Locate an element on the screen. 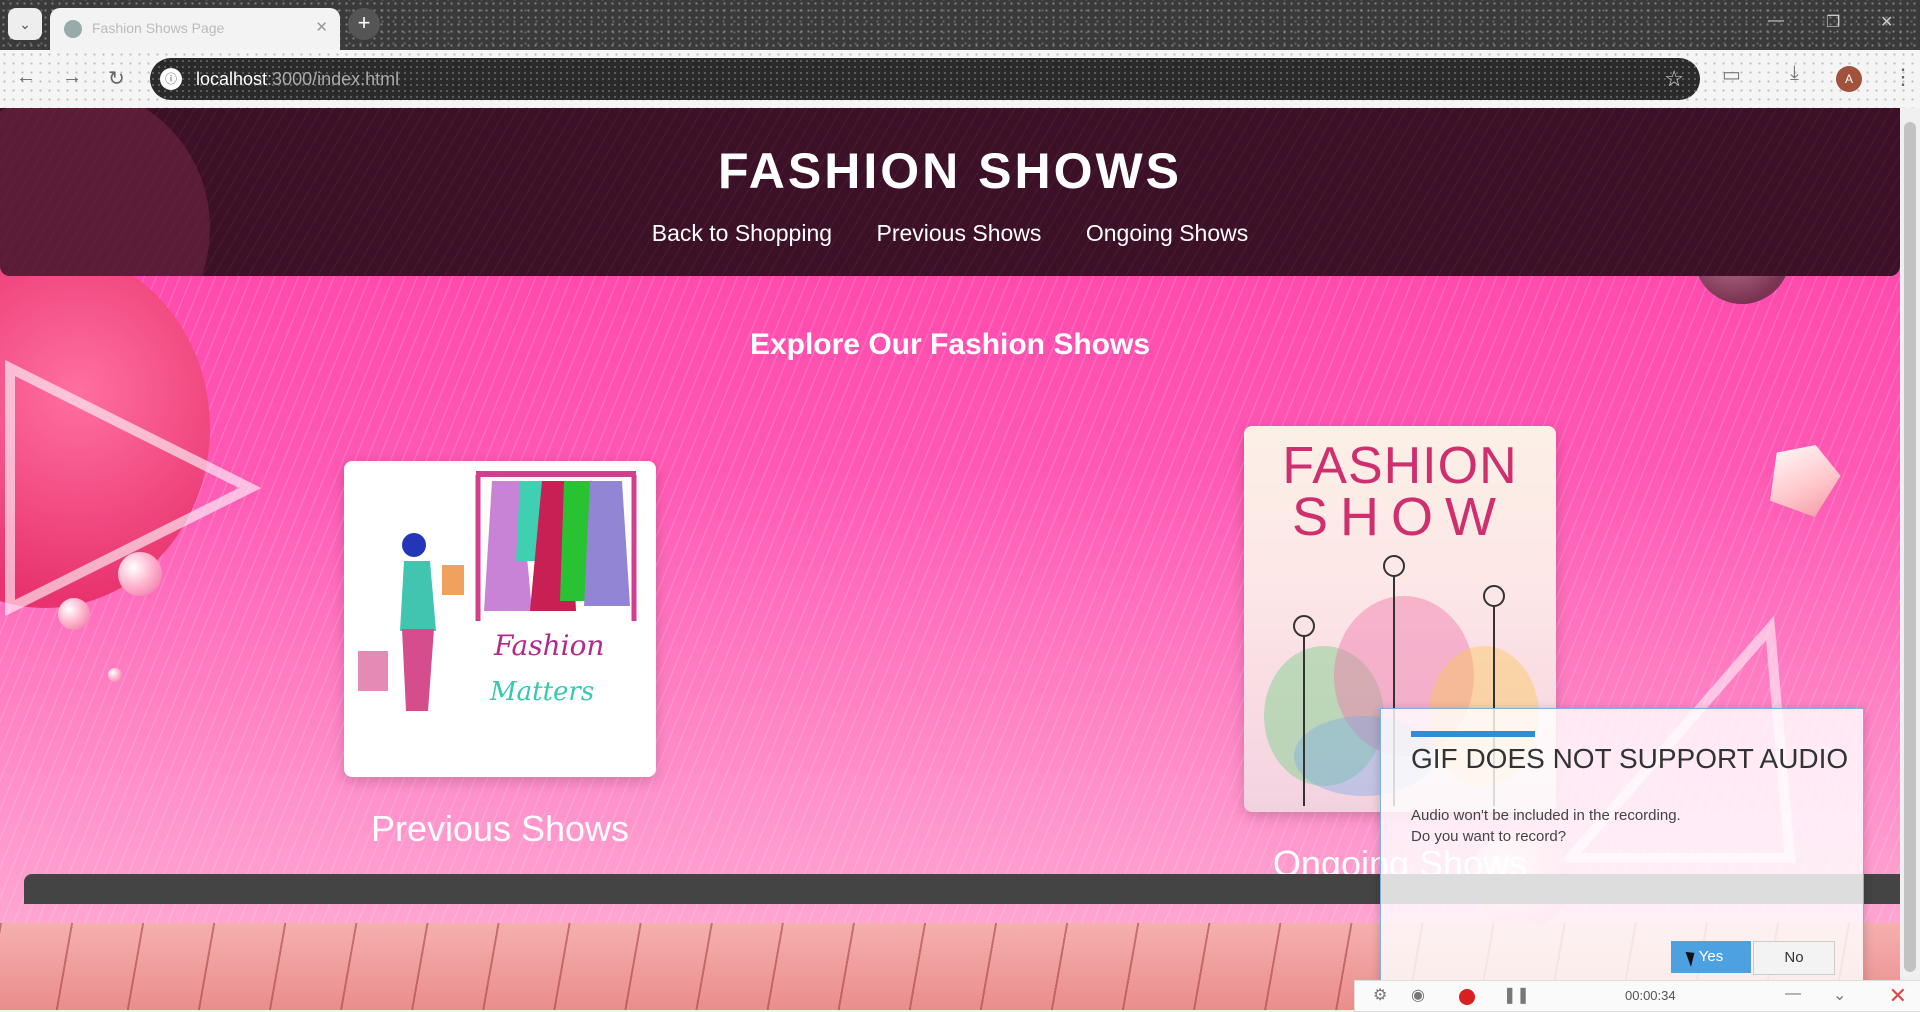 Image resolution: width=1920 pixels, height=1012 pixels. tab-groups-icon: ▭ is located at coordinates (1731, 74).